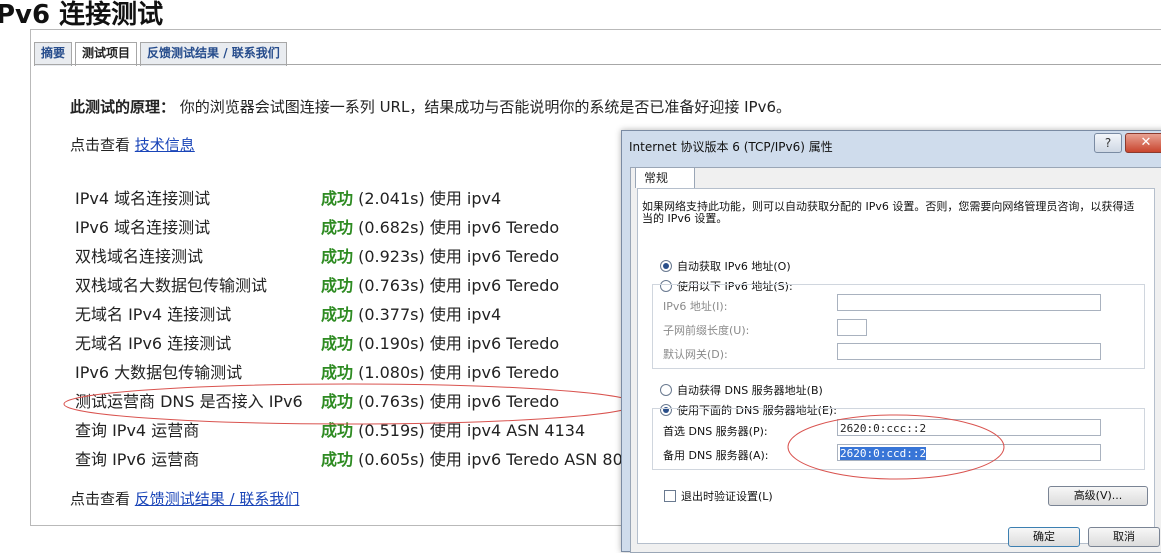 Image resolution: width=1161 pixels, height=553 pixels. I want to click on result-detail: (0.190s) 使用 ipv6 Teredo, so click(459, 343).